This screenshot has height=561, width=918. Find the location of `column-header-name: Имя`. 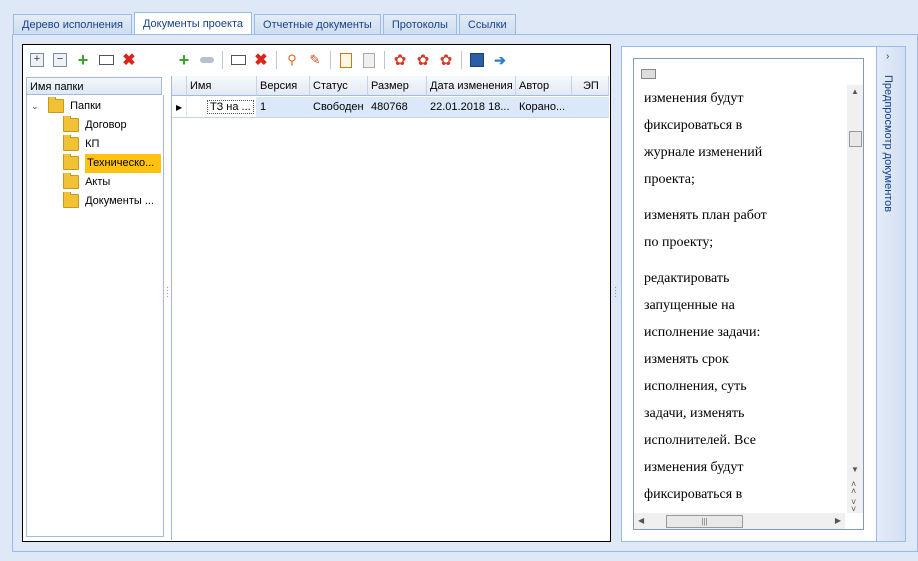

column-header-name: Имя is located at coordinates (222, 86).